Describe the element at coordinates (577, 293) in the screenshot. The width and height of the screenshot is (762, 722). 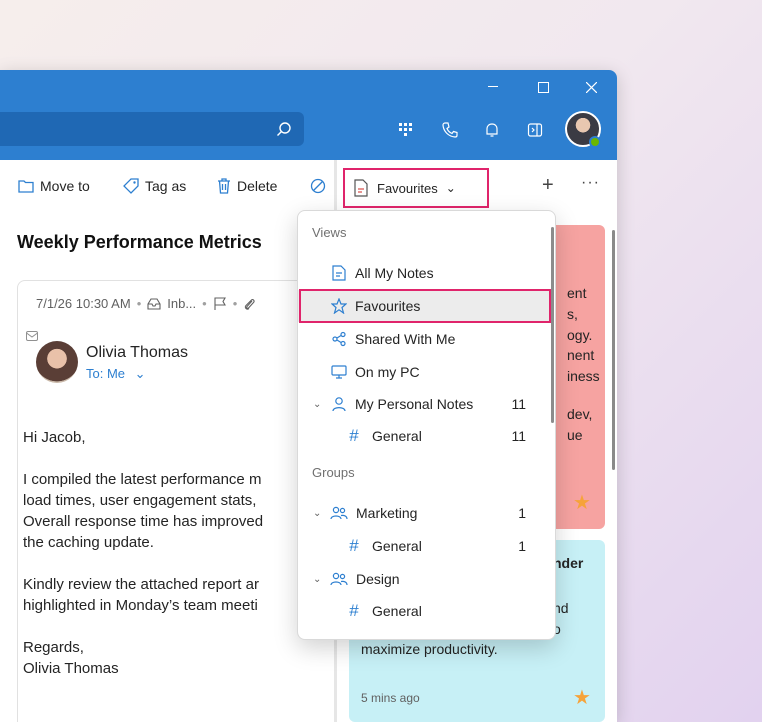
I see `note-text-line: ent` at that location.